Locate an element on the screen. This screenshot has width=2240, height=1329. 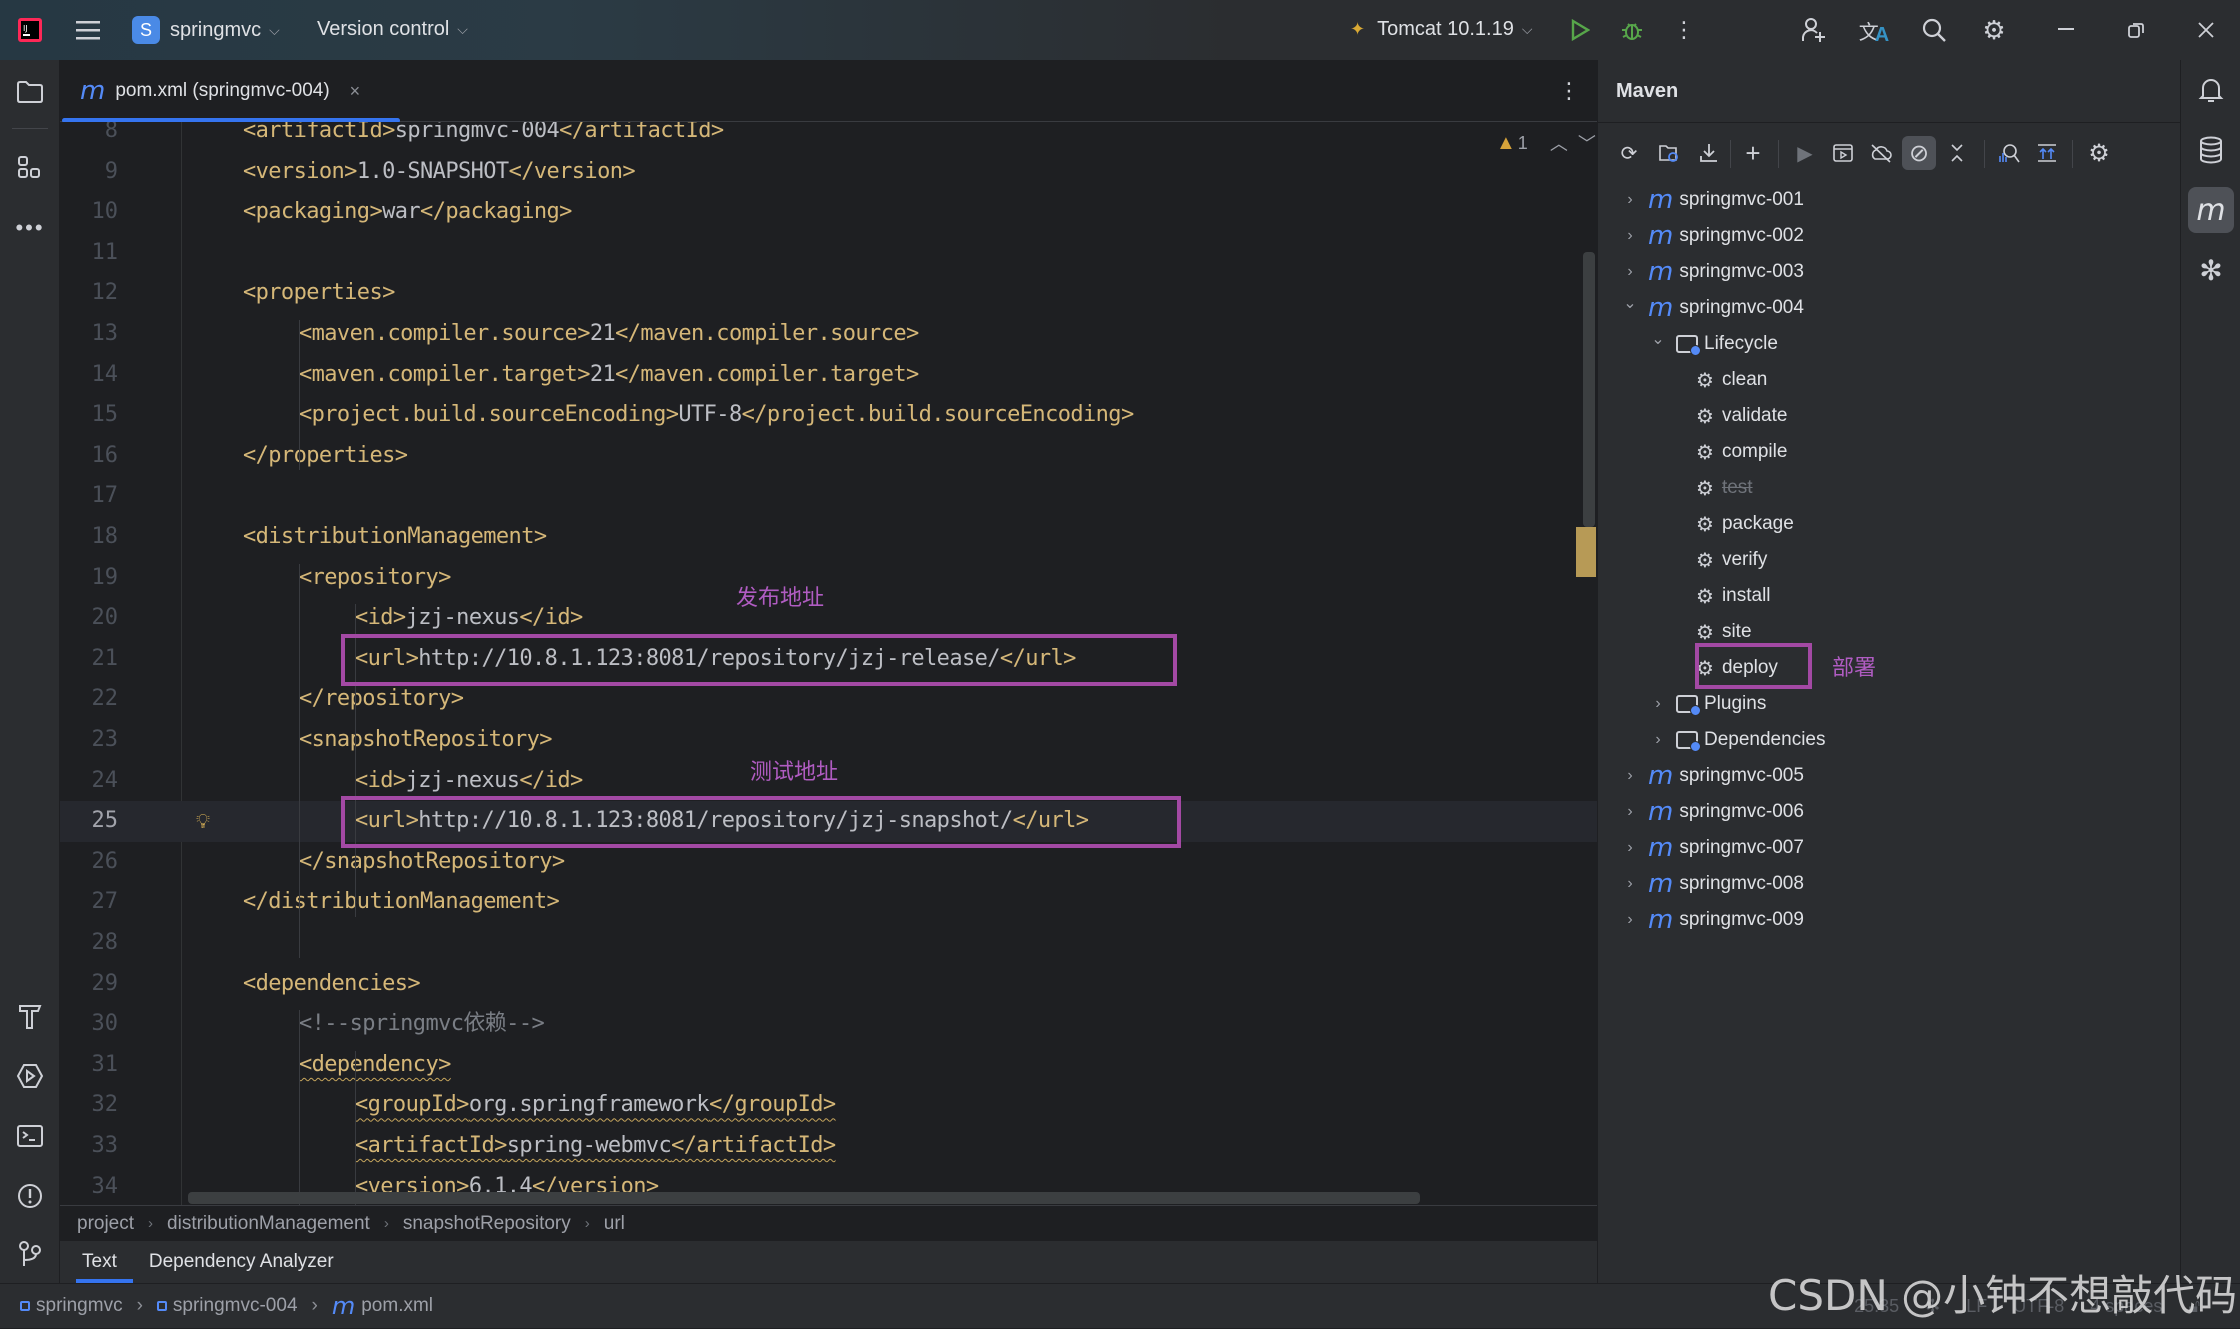
intention-bulb-icon: 💡︎ is located at coordinates (203, 821).